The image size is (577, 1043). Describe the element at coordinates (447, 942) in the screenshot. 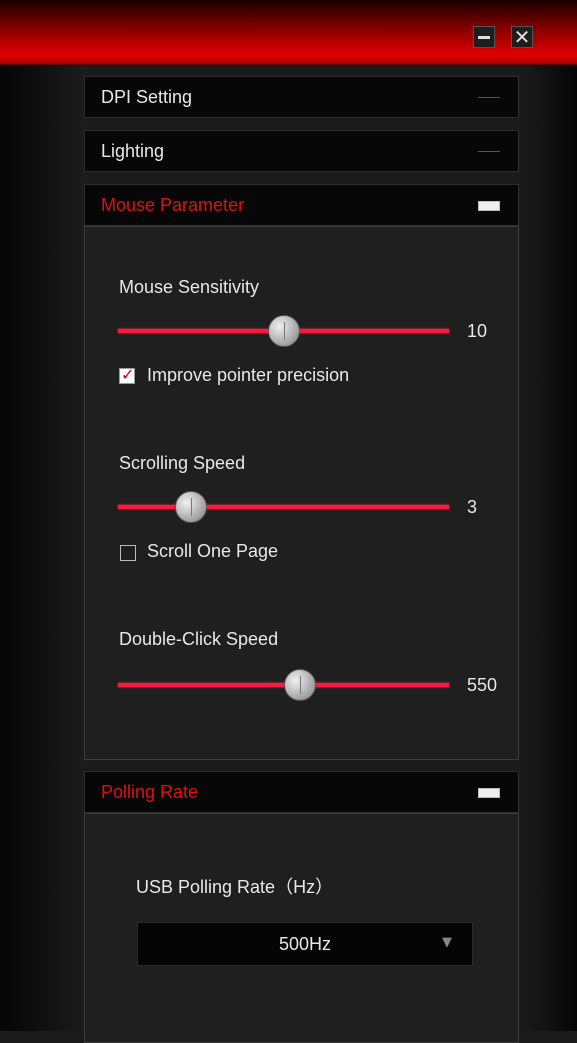

I see `dropdown-arrow-icon: ▼` at that location.